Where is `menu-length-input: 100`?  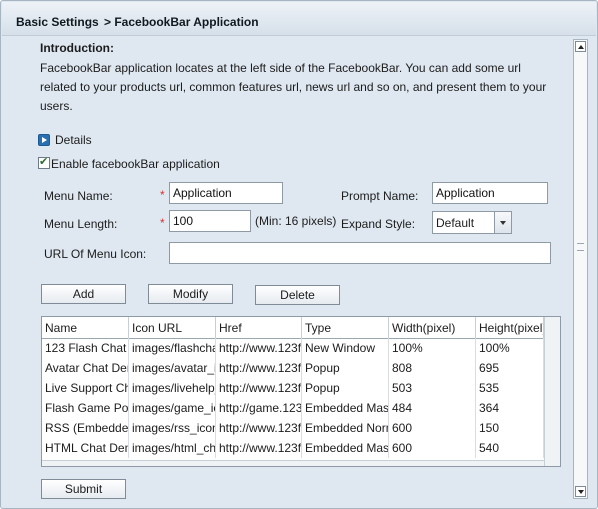 menu-length-input: 100 is located at coordinates (210, 221).